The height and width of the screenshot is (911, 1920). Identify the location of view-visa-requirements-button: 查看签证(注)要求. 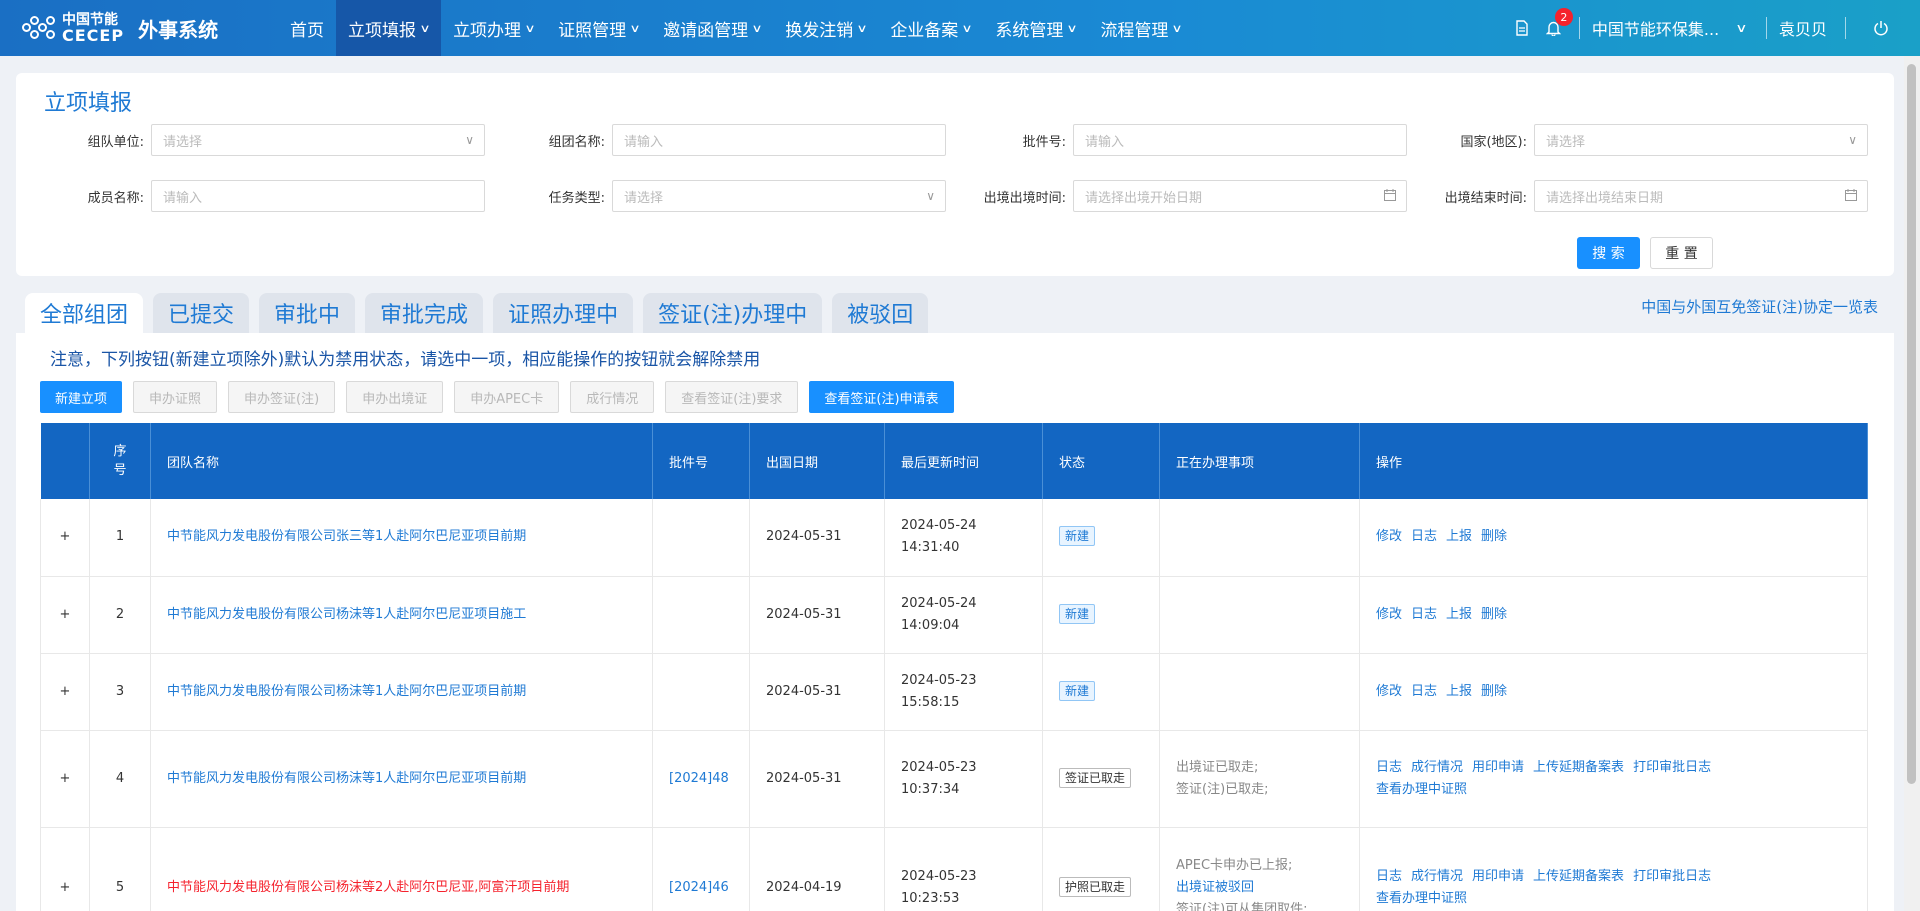
(732, 397).